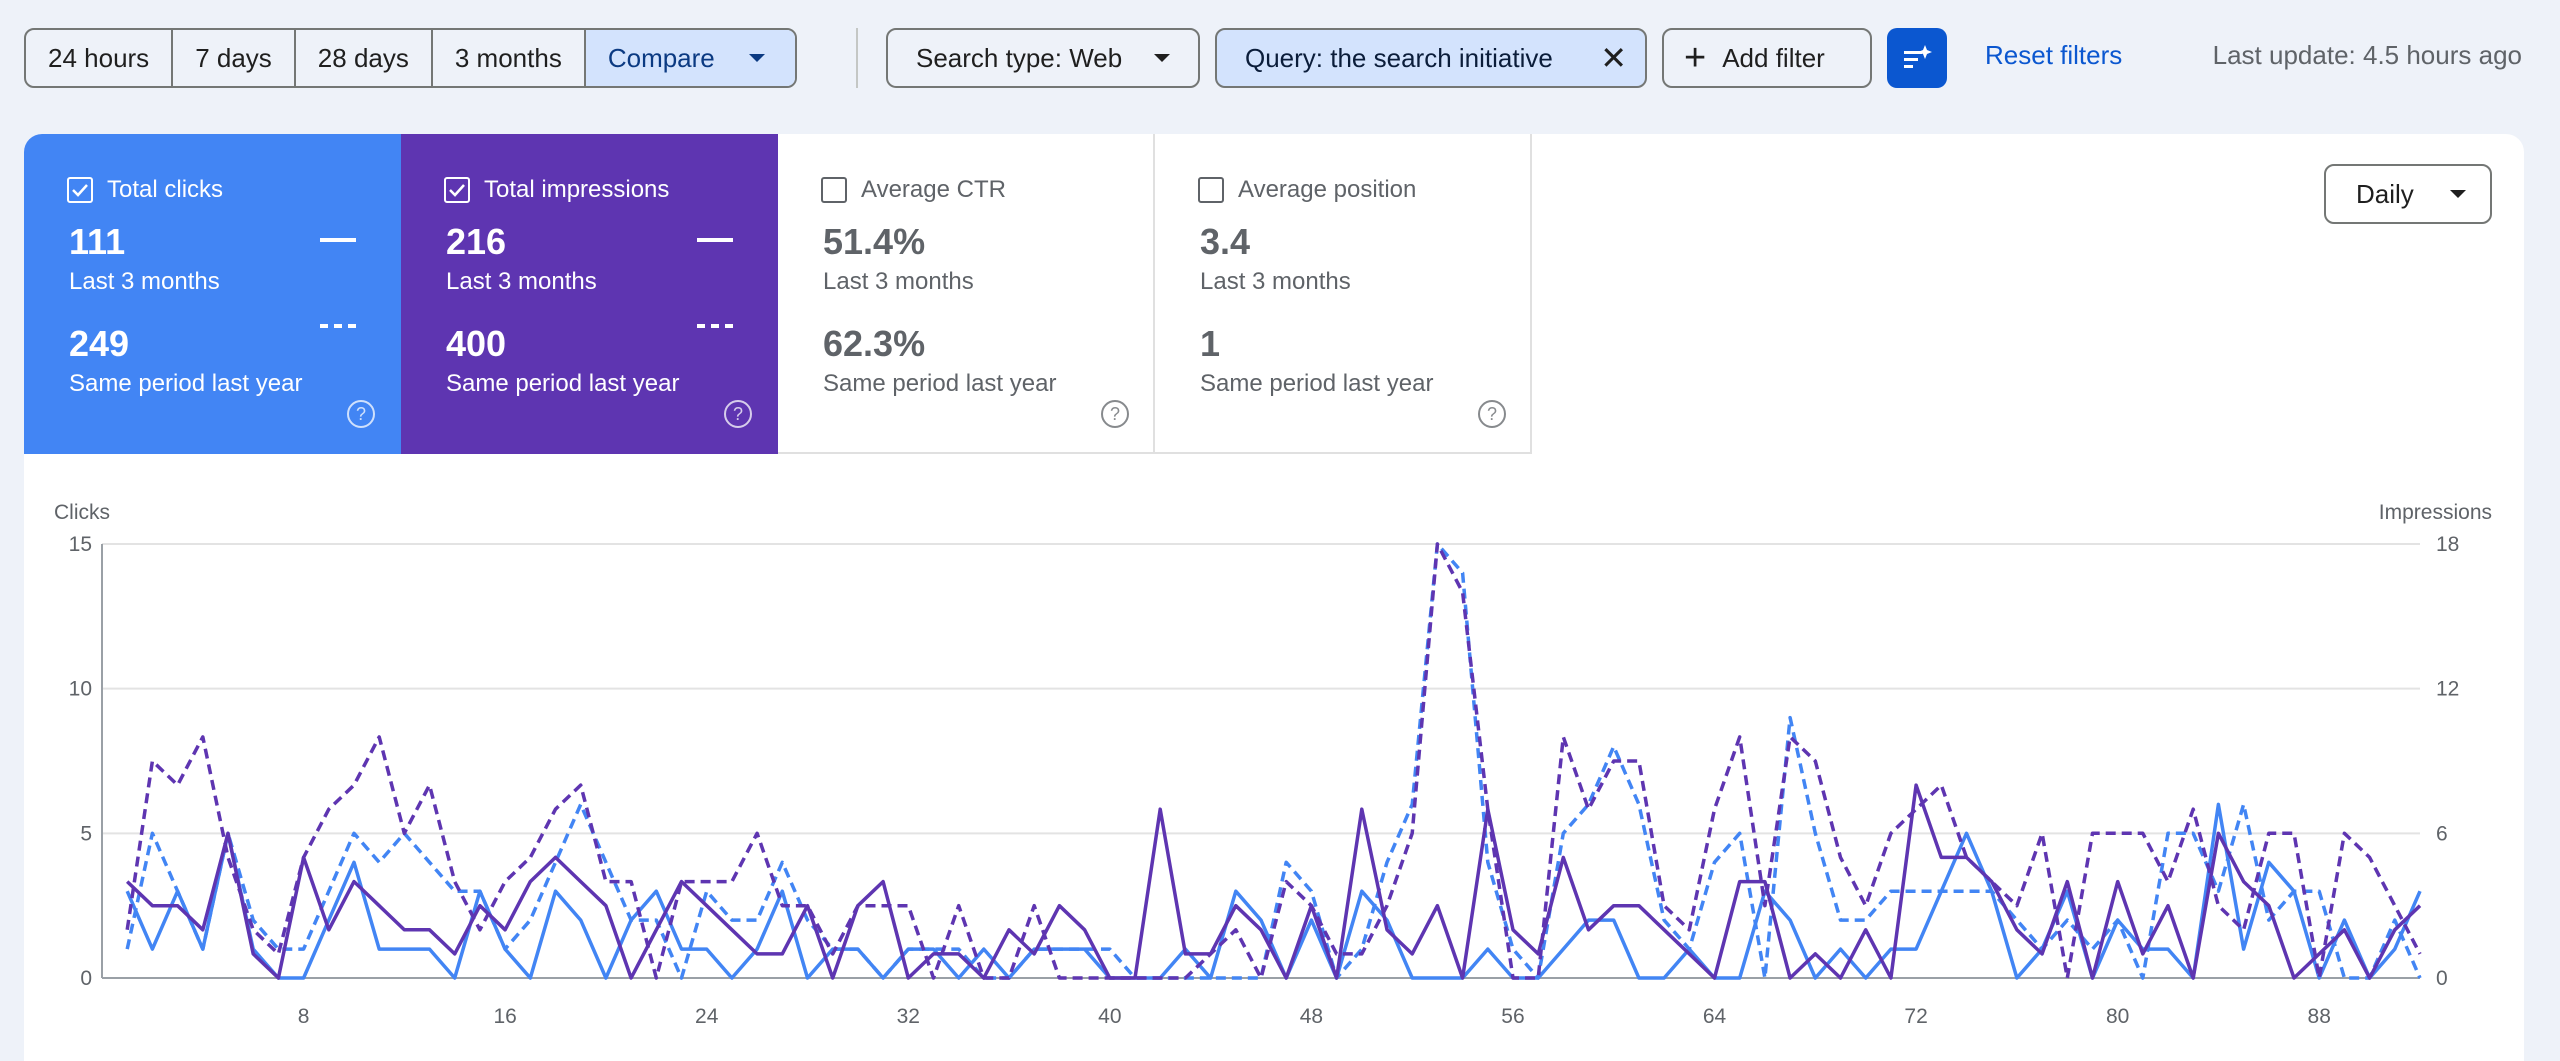  I want to click on right-y-tick-label: 12, so click(2447, 689).